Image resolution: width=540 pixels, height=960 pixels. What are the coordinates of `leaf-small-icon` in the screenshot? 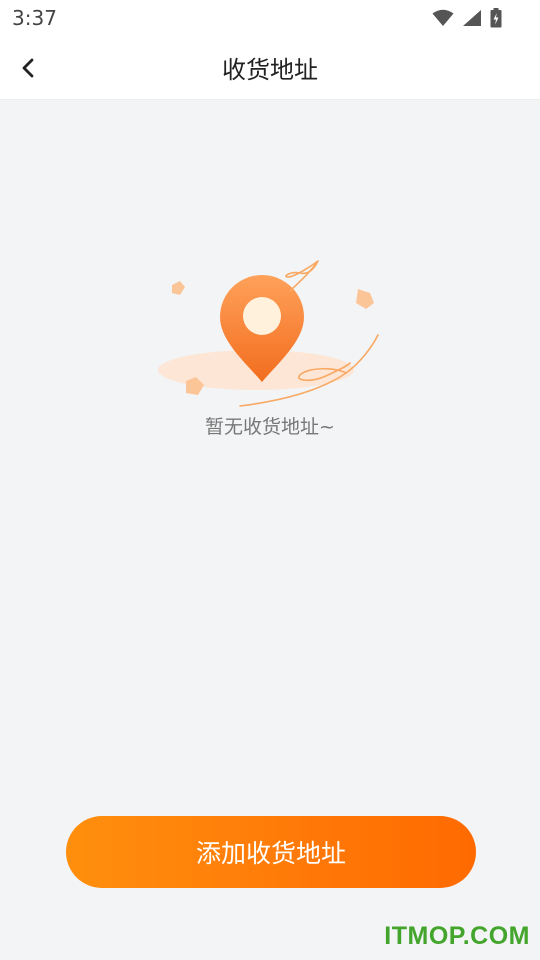 It's located at (178, 288).